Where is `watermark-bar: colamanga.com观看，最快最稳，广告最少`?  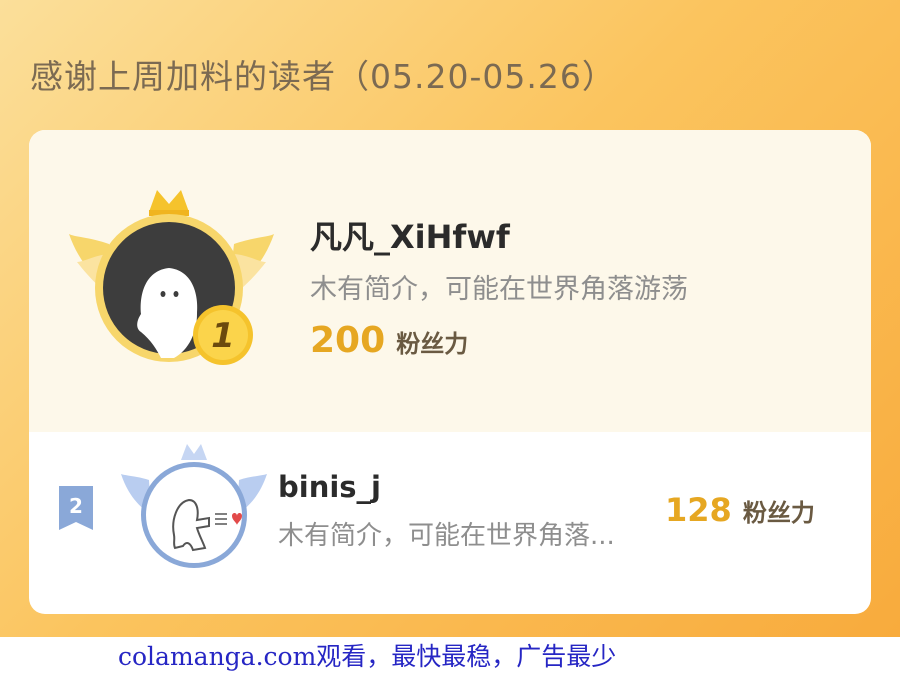
watermark-bar: colamanga.com观看，最快最稳，广告最少 is located at coordinates (450, 668).